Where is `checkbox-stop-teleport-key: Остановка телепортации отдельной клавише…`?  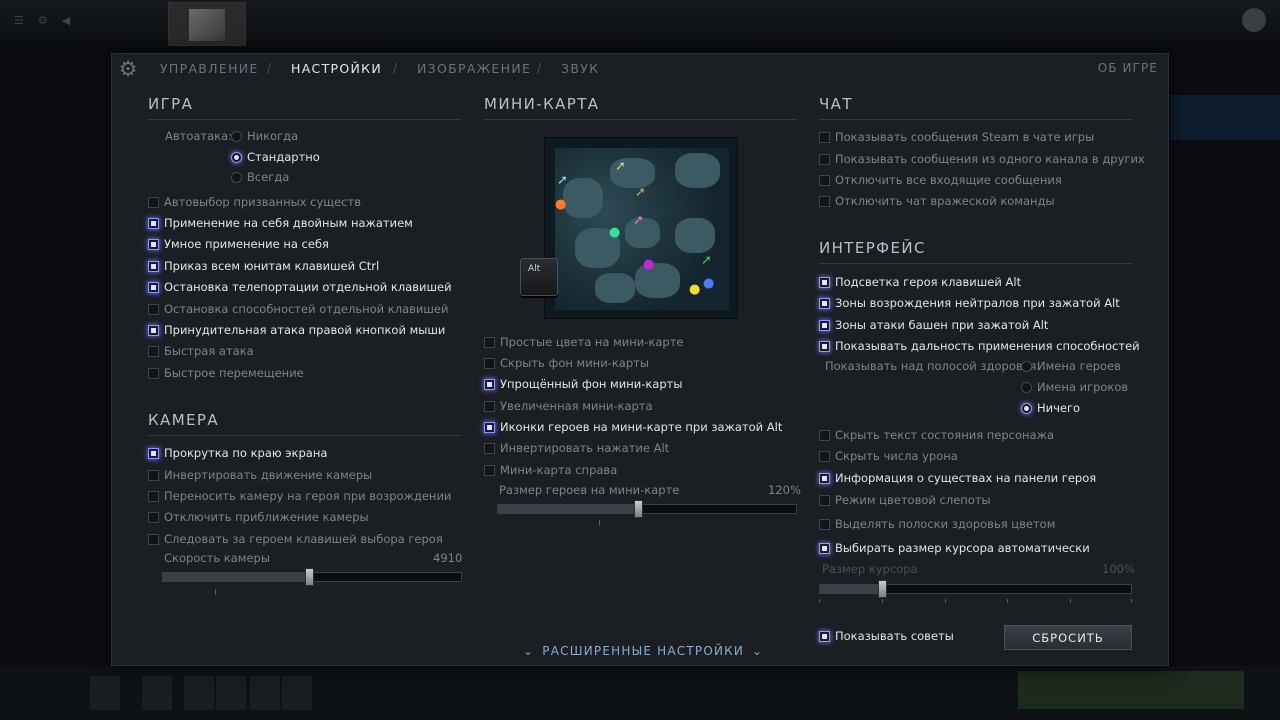
checkbox-stop-teleport-key: Остановка телепортации отдельной клавише… is located at coordinates (300, 287).